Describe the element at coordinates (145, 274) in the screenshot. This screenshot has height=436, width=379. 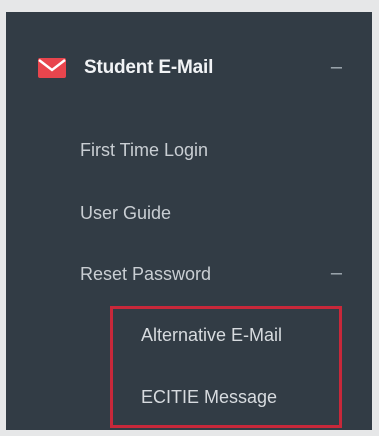
I see `menu-item-reset-password: Reset Password` at that location.